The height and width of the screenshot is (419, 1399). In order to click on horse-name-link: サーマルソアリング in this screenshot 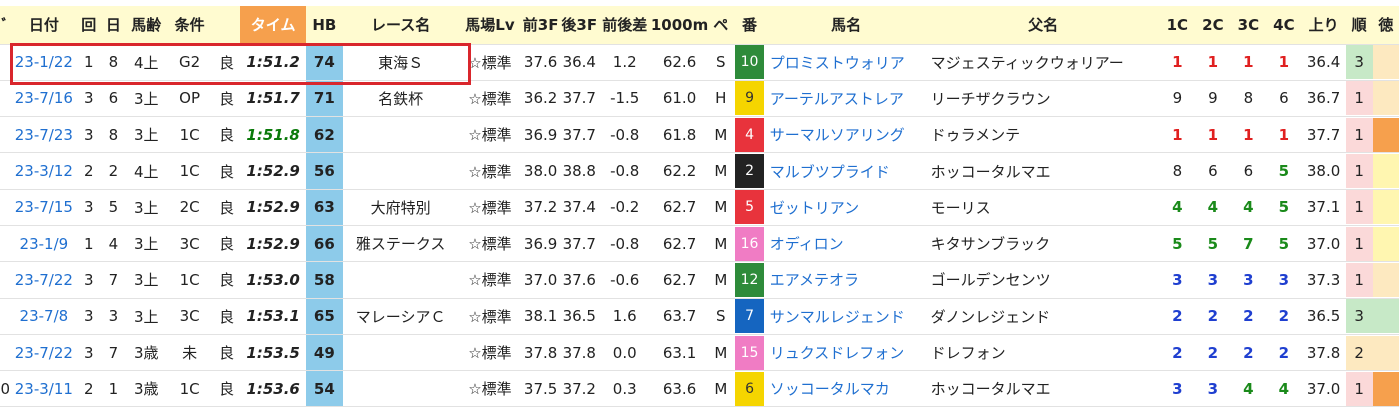, I will do `click(846, 135)`.